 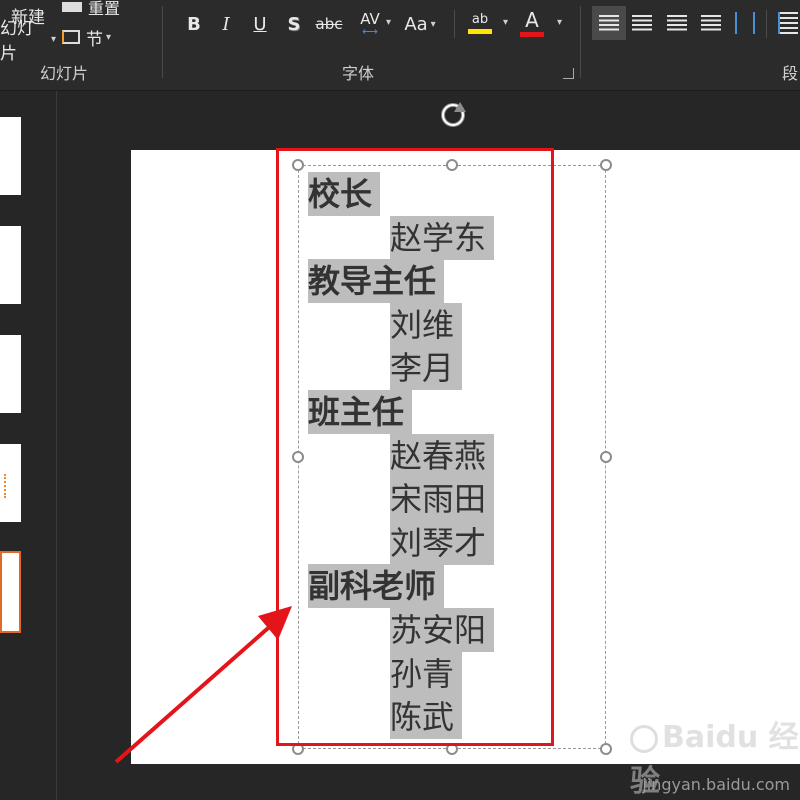 What do you see at coordinates (91, 9) in the screenshot?
I see `reset-button: 重置` at bounding box center [91, 9].